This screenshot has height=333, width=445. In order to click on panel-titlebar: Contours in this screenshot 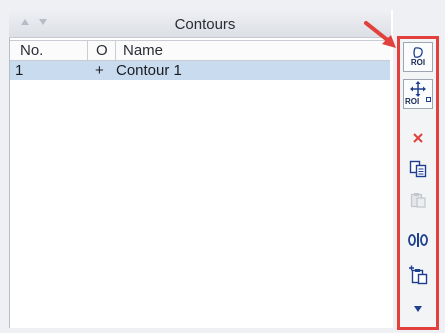, I will do `click(200, 24)`.